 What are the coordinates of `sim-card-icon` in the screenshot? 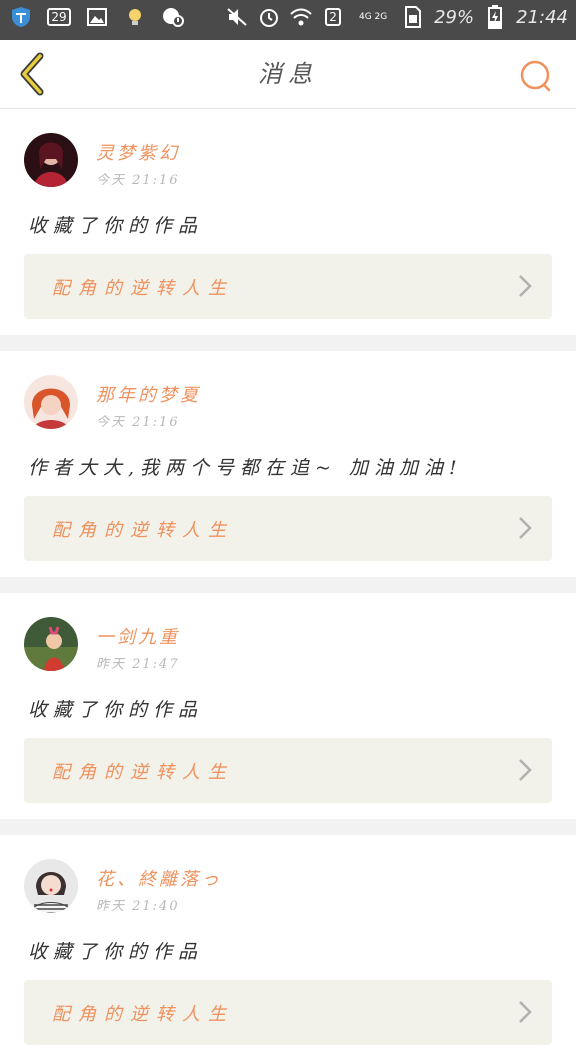 It's located at (413, 17).